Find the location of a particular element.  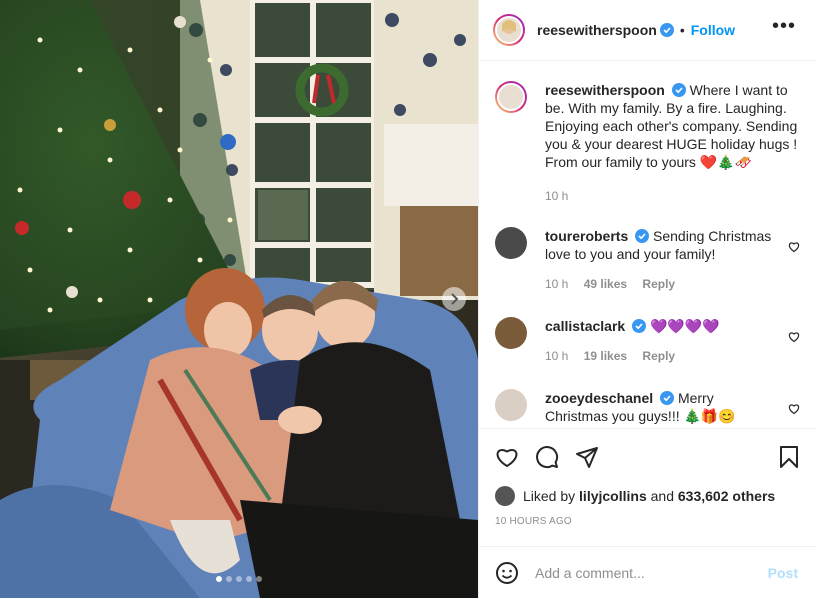

likes-summary: Liked by lilyjcollins and 633,602 others is located at coordinates (635, 496).